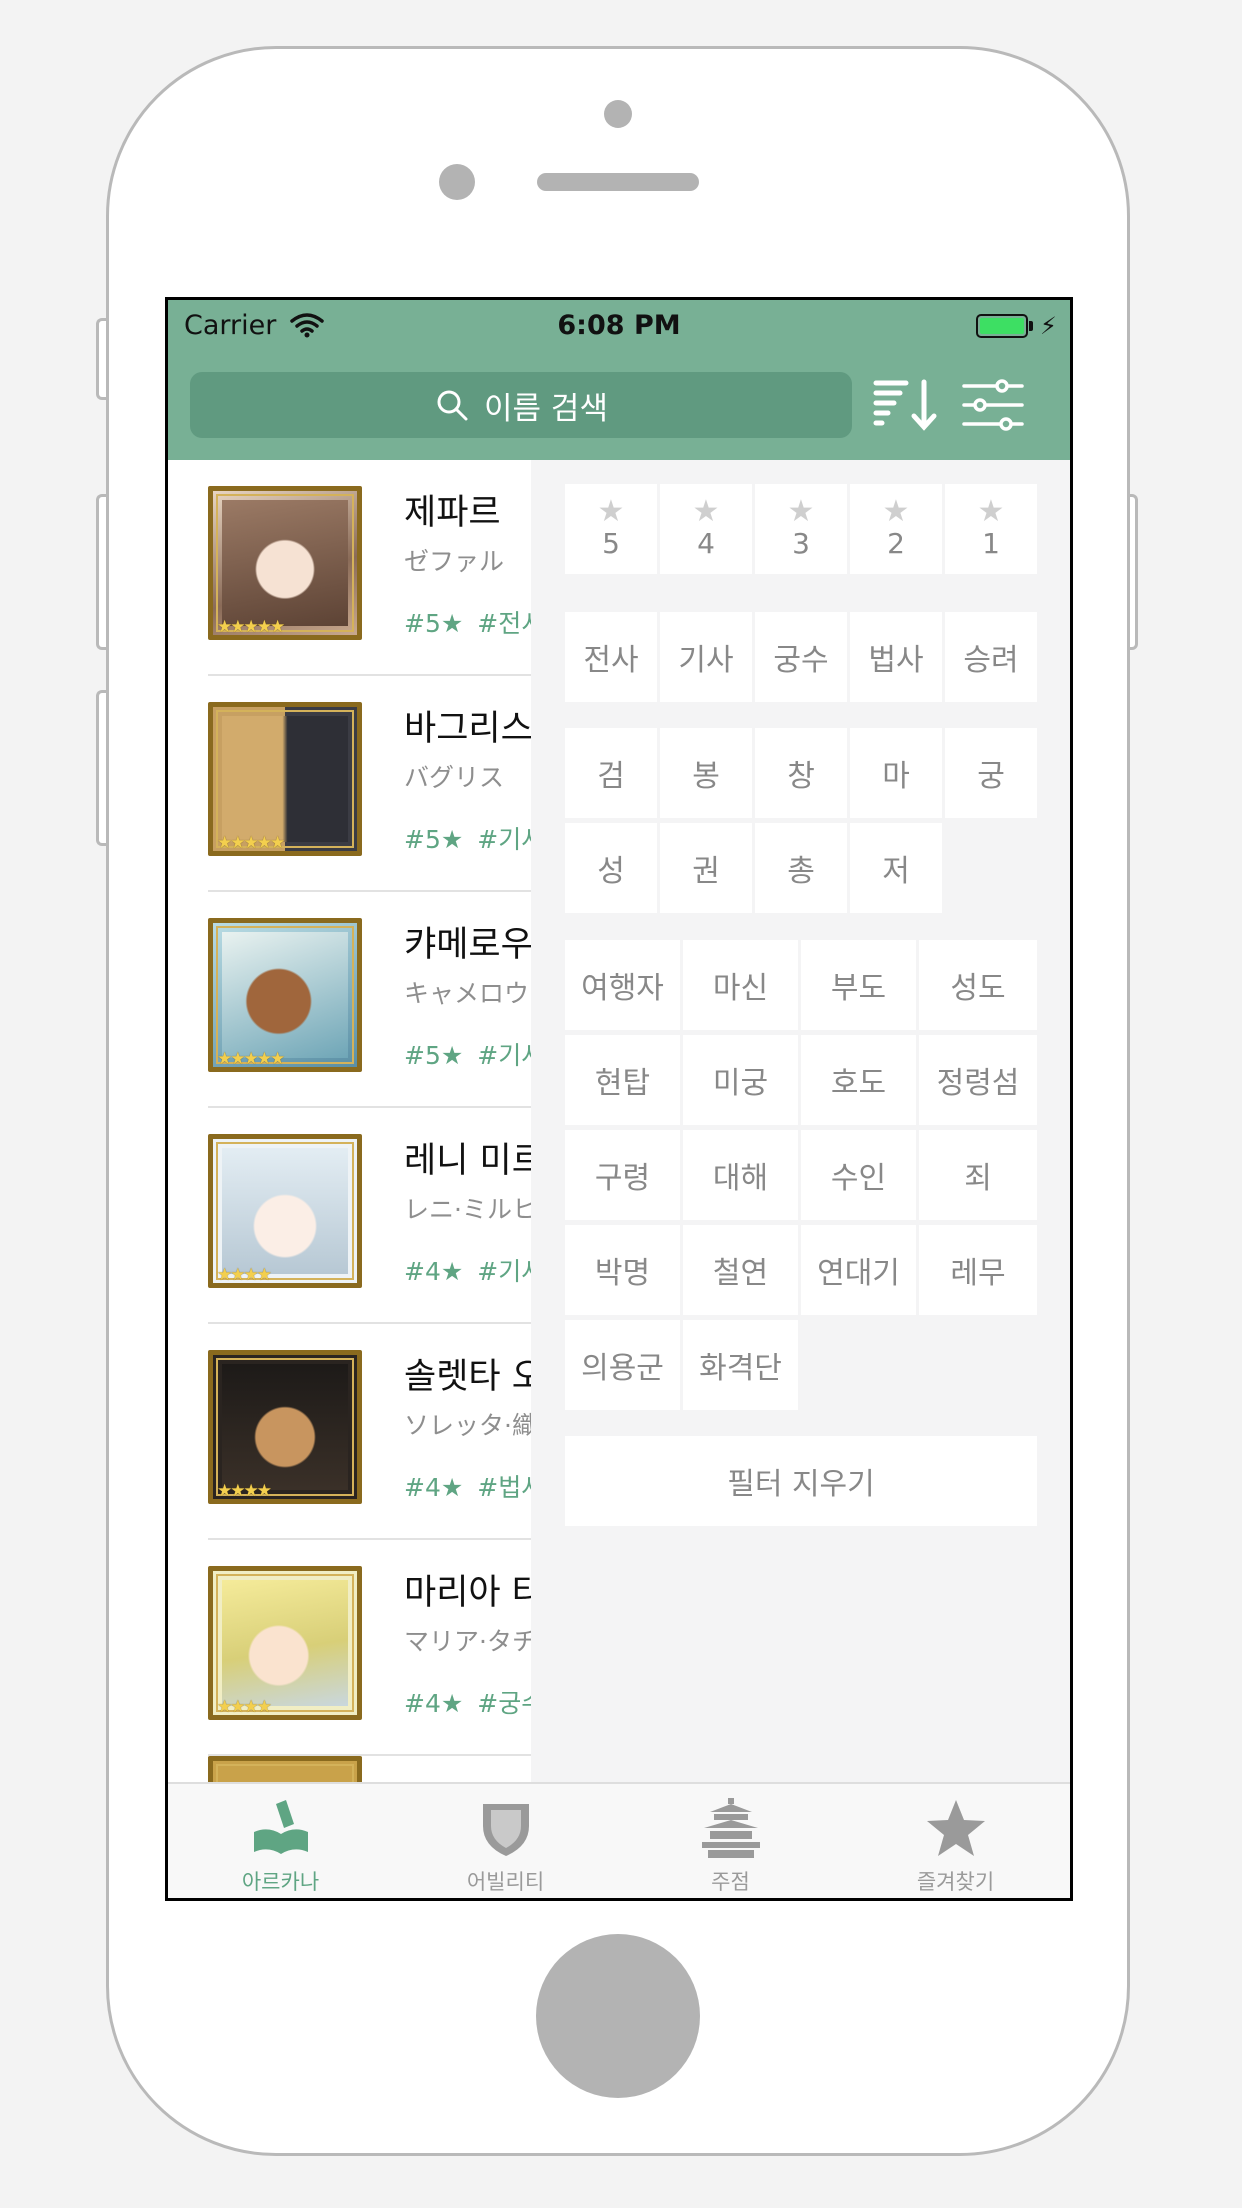  I want to click on filter-weapon: 궁, so click(991, 773).